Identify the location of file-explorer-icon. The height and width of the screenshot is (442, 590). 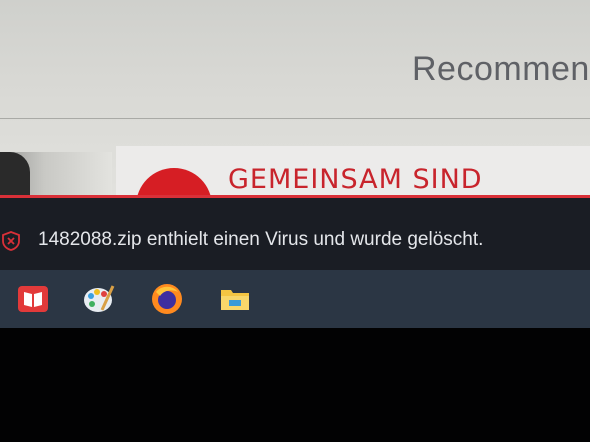
(235, 299).